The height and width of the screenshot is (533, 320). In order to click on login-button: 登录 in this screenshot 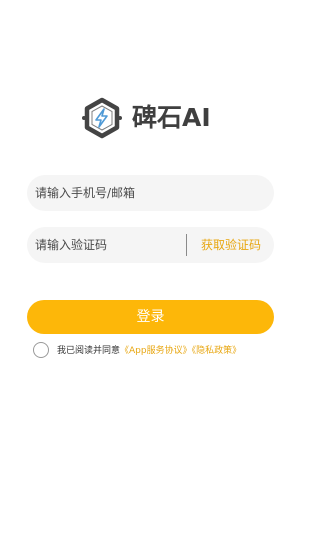, I will do `click(150, 317)`.